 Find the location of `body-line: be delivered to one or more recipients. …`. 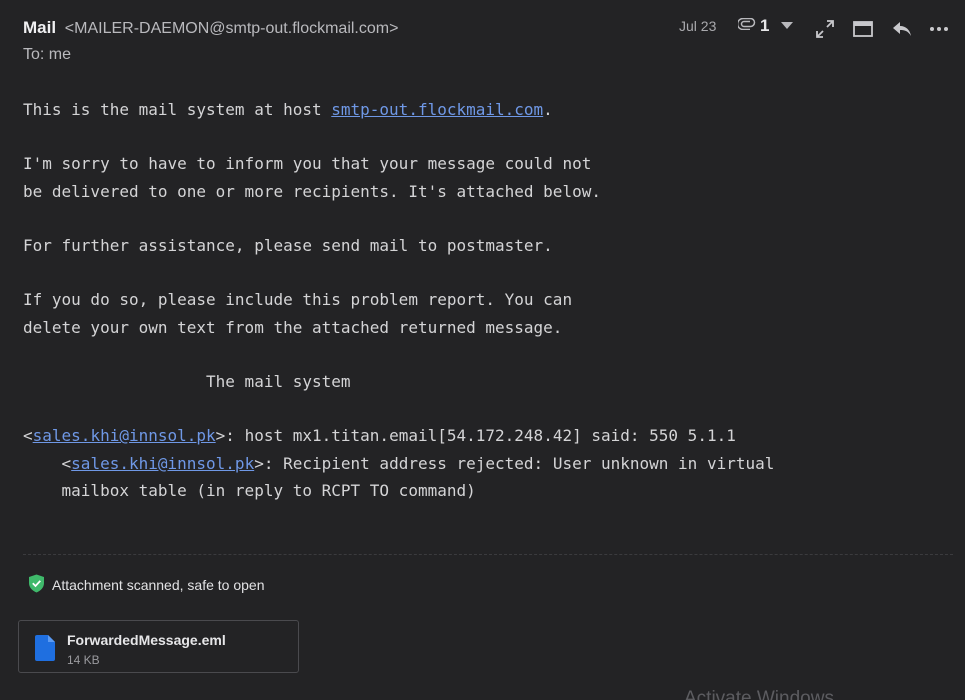

body-line: be delivered to one or more recipients. … is located at coordinates (312, 191).